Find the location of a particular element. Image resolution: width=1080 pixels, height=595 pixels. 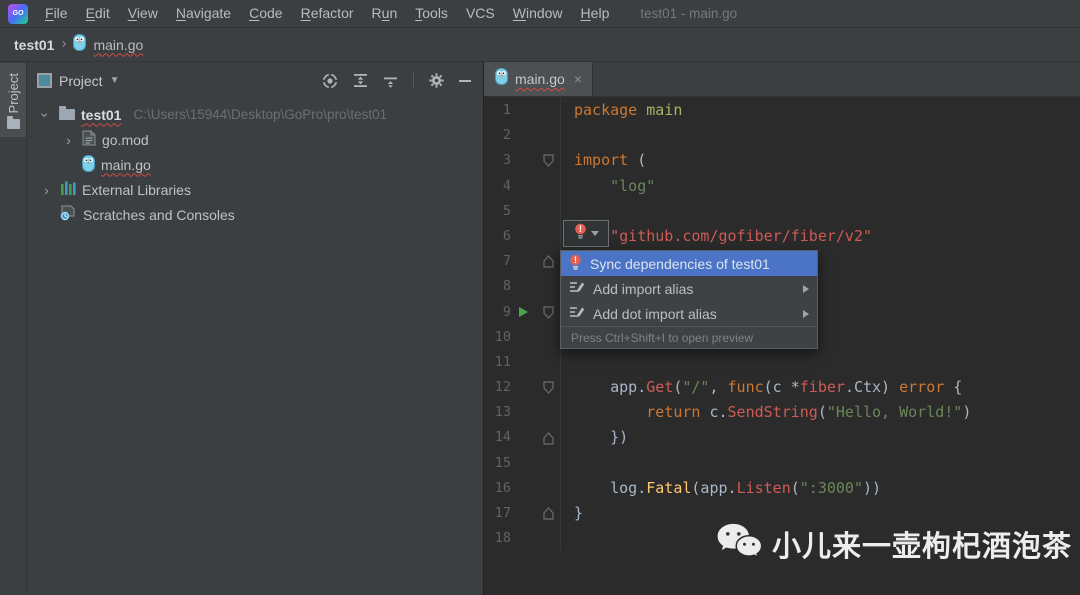

stripe-project-button: Project is located at coordinates (13, 100).